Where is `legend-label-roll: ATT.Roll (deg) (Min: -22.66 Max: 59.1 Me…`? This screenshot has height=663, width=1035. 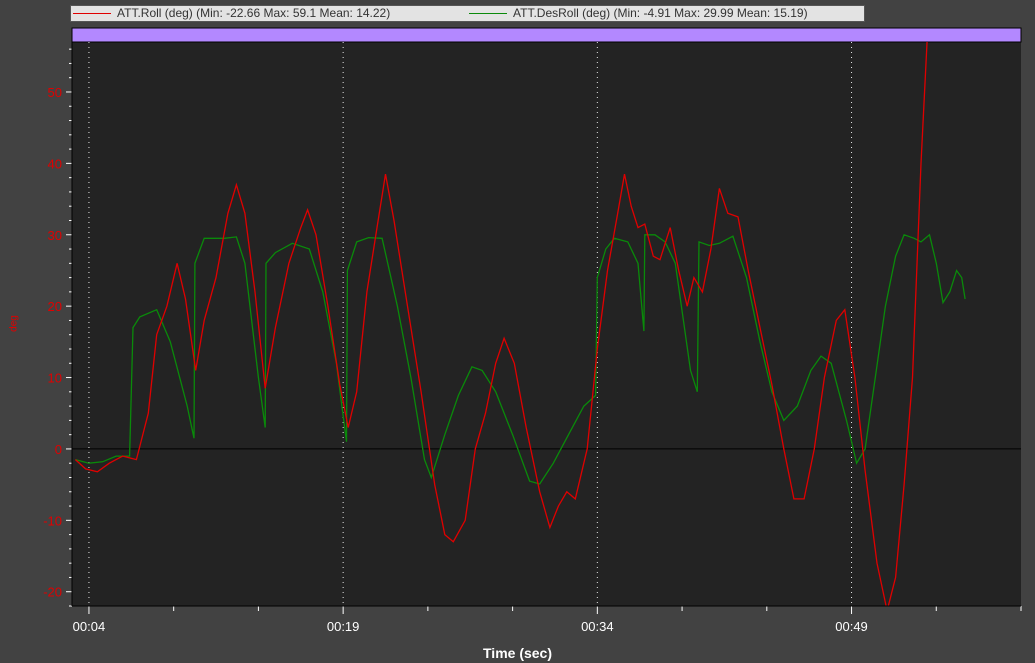
legend-label-roll: ATT.Roll (deg) (Min: -22.66 Max: 59.1 Me… is located at coordinates (254, 13).